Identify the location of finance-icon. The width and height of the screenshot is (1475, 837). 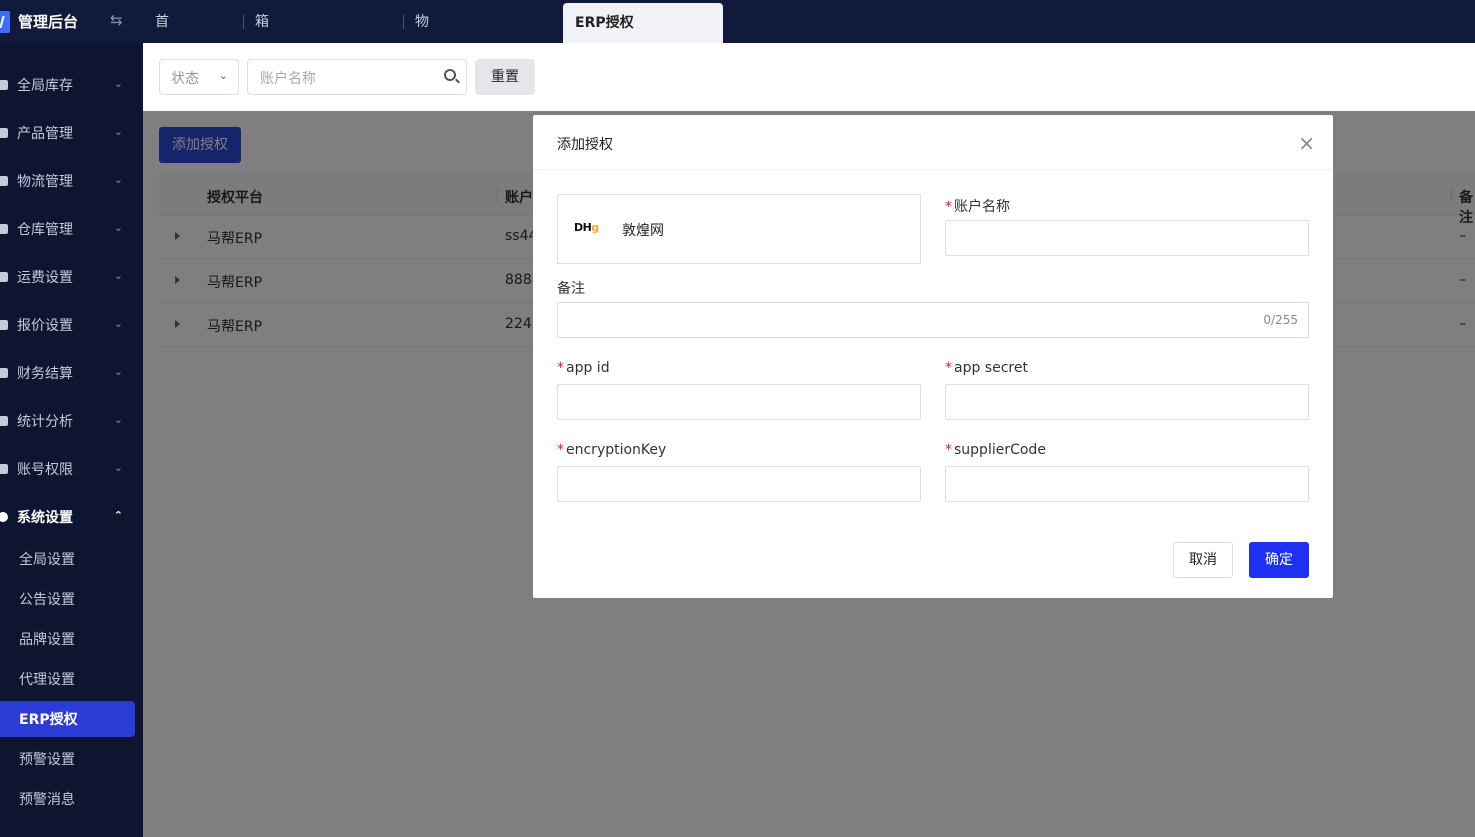
(4, 373).